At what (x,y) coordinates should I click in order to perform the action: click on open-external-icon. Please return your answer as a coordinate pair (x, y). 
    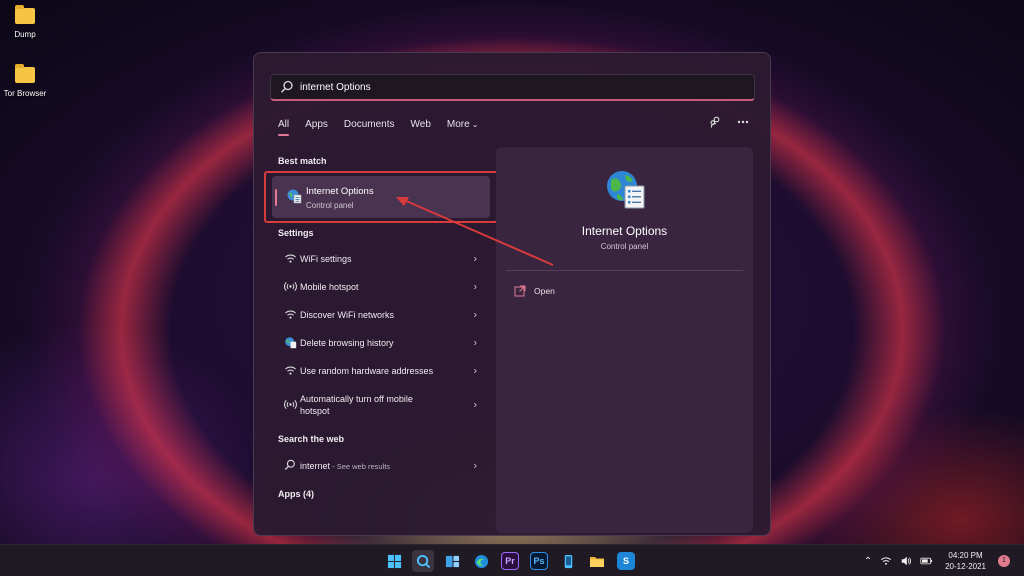
    Looking at the image, I should click on (520, 291).